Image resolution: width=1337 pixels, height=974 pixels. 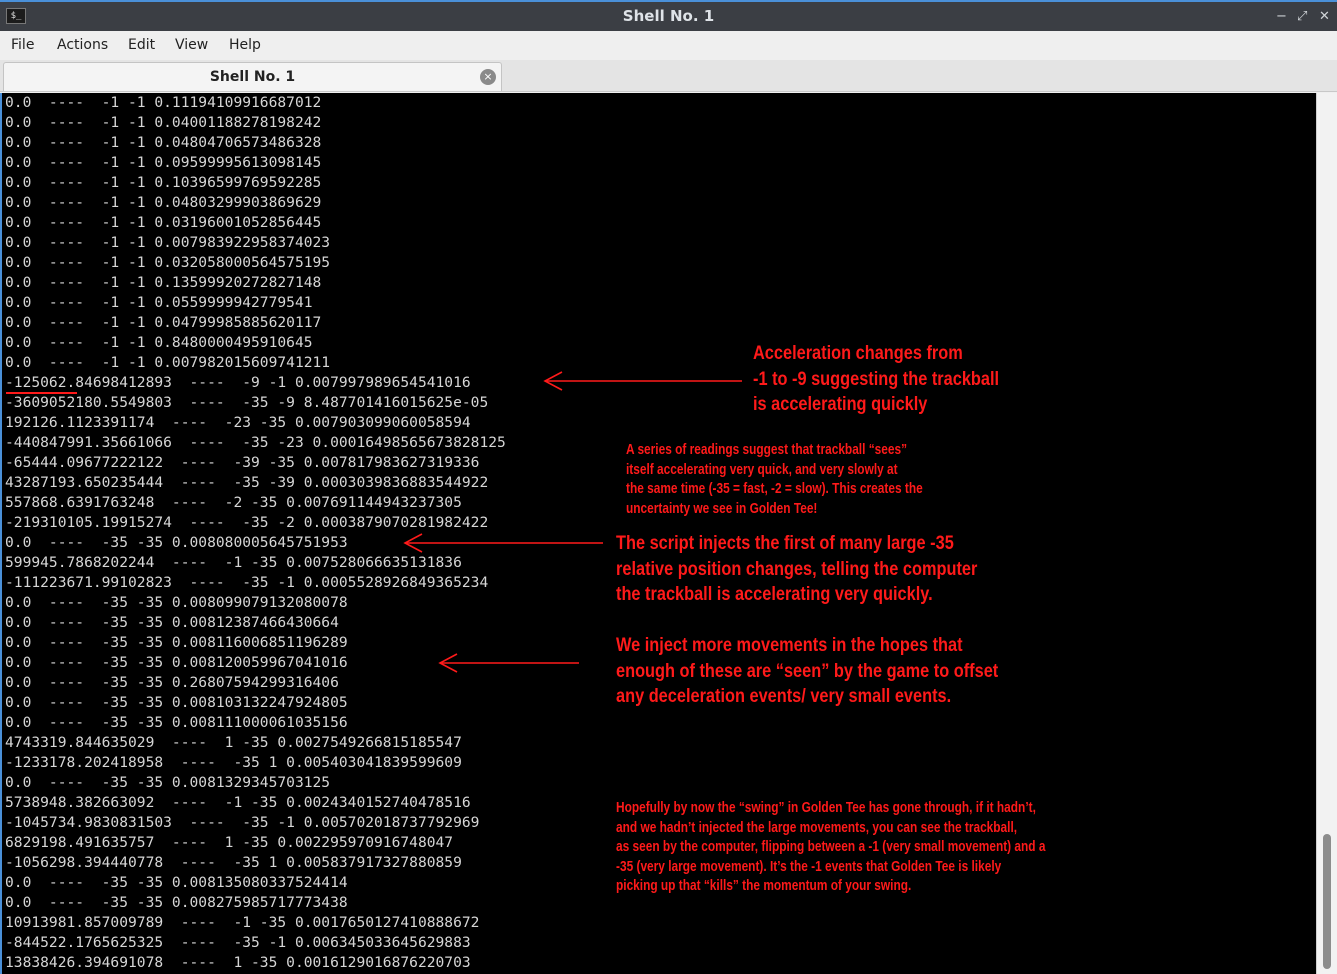 I want to click on arrow-more-icon, so click(x=508, y=663).